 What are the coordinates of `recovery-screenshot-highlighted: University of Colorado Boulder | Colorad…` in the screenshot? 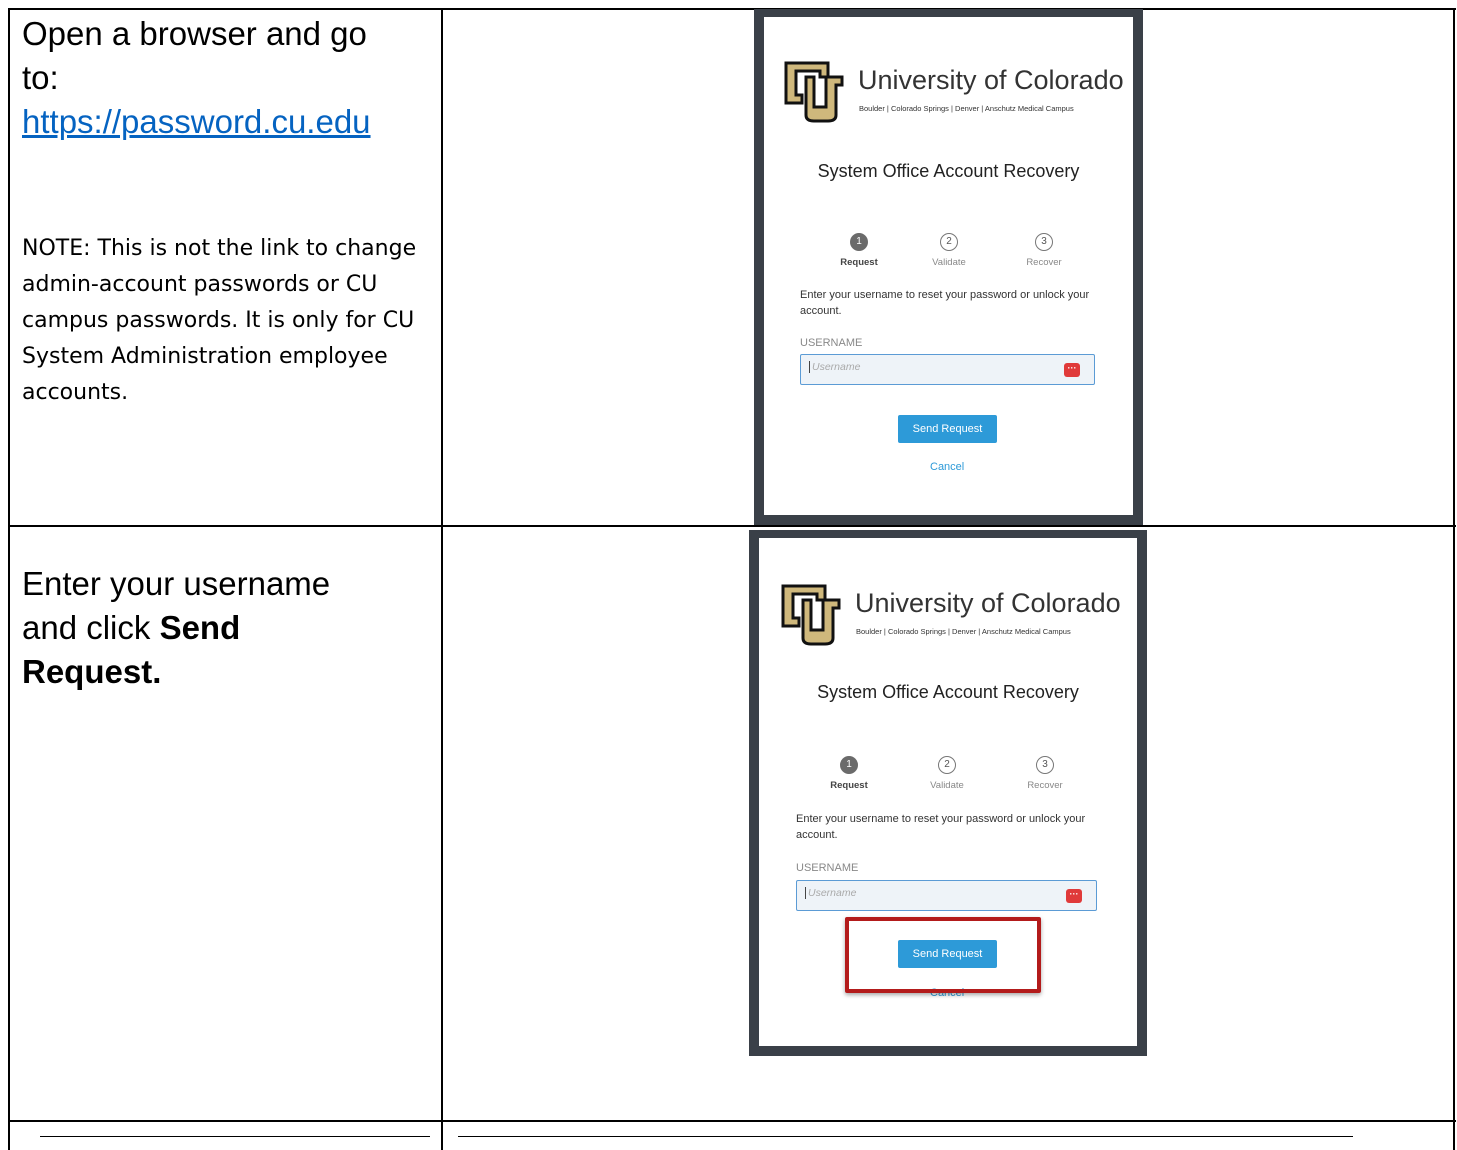 It's located at (948, 793).